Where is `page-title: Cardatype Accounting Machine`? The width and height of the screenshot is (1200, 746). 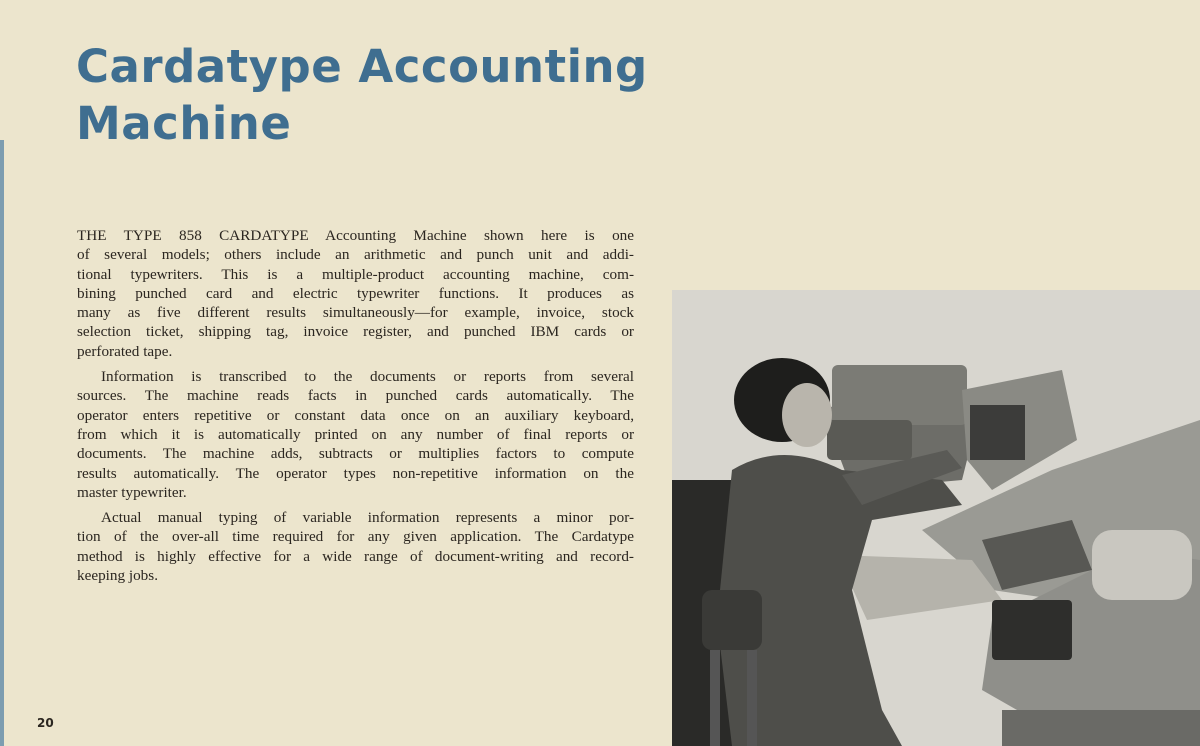
page-title: Cardatype Accounting Machine is located at coordinates (362, 95).